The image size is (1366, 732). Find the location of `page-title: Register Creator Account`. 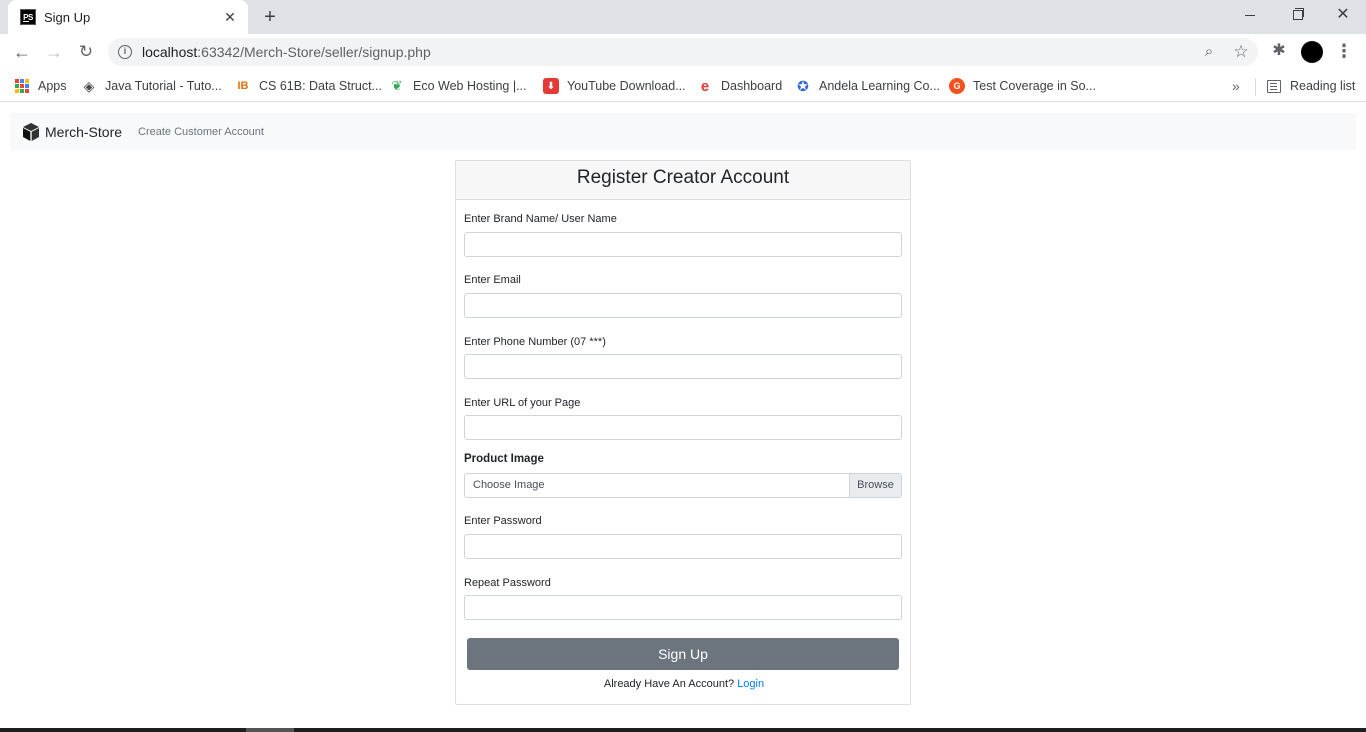

page-title: Register Creator Account is located at coordinates (683, 177).